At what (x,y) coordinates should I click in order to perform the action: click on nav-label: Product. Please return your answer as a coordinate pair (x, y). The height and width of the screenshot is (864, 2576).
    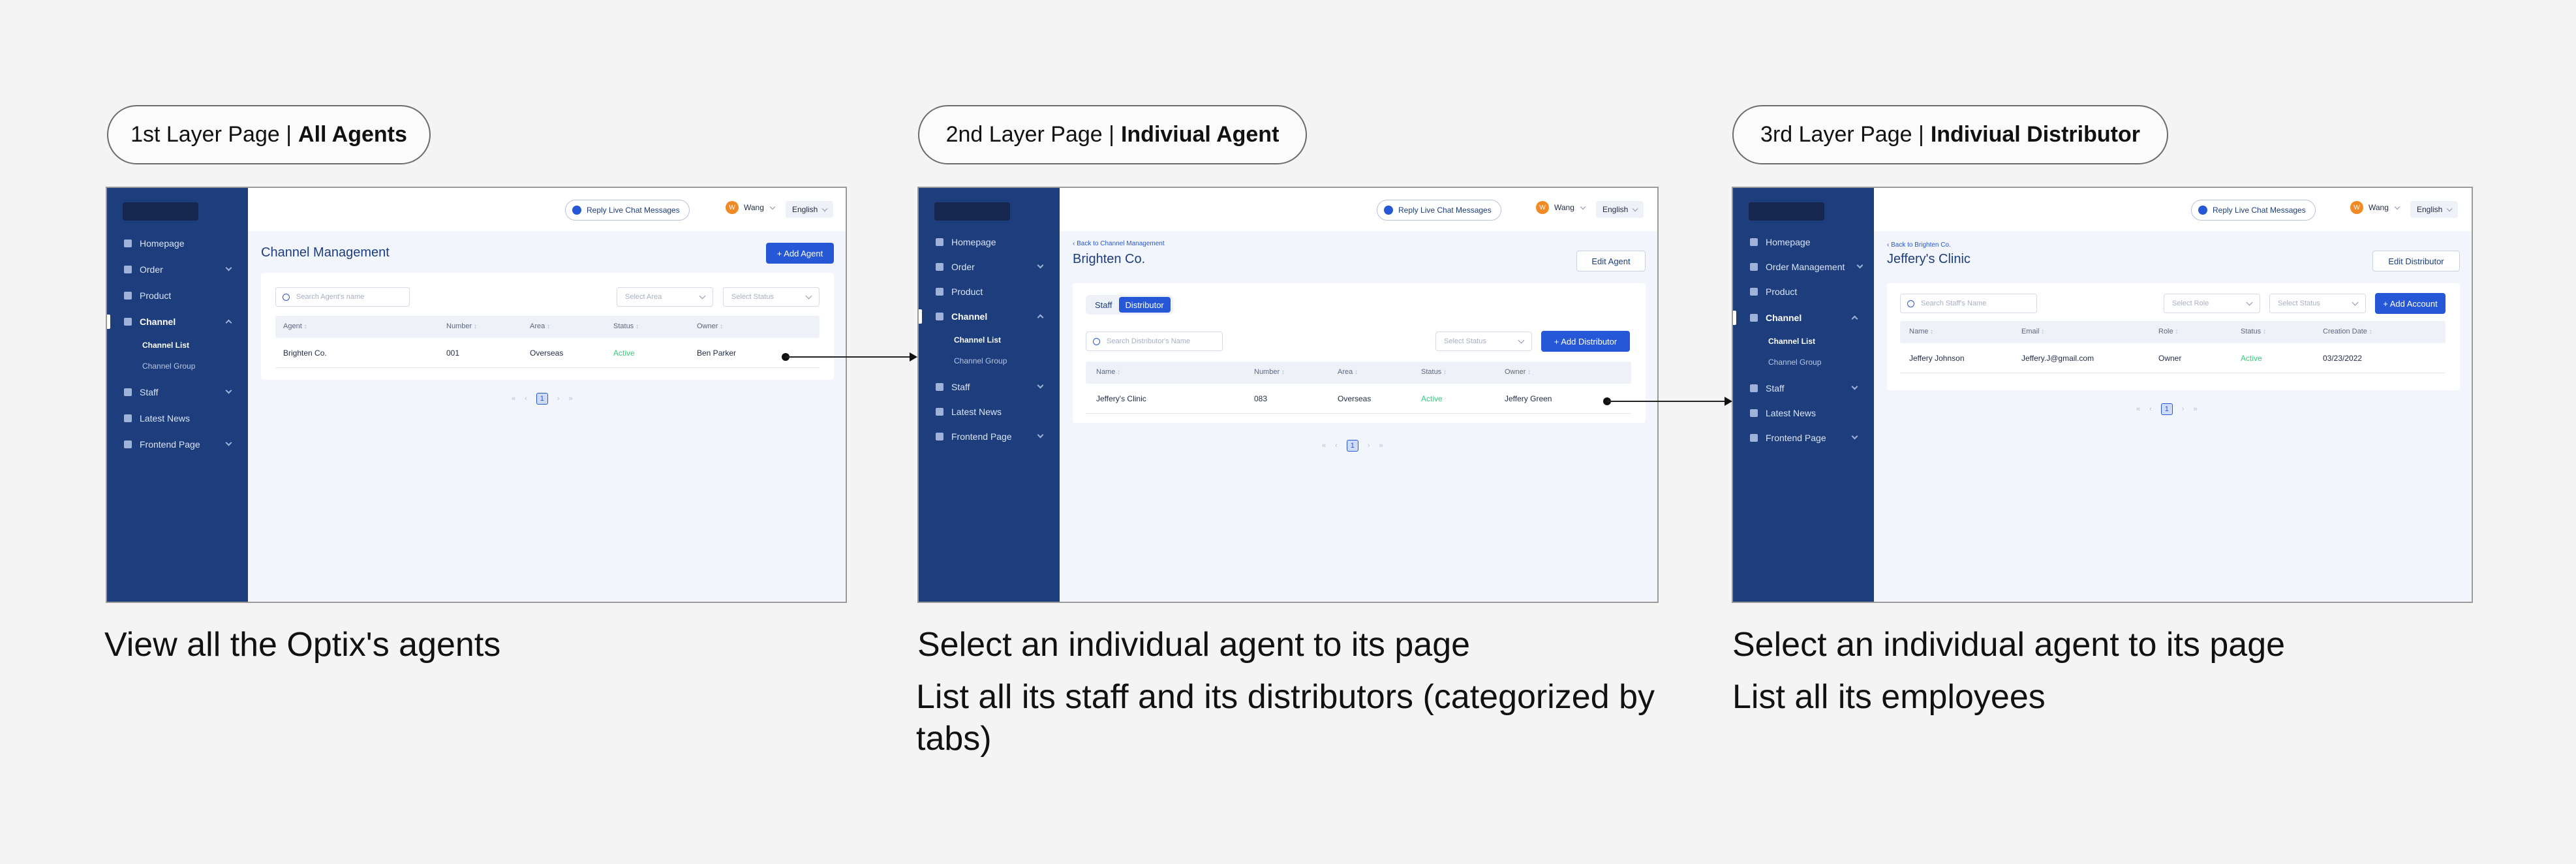
    Looking at the image, I should click on (1782, 291).